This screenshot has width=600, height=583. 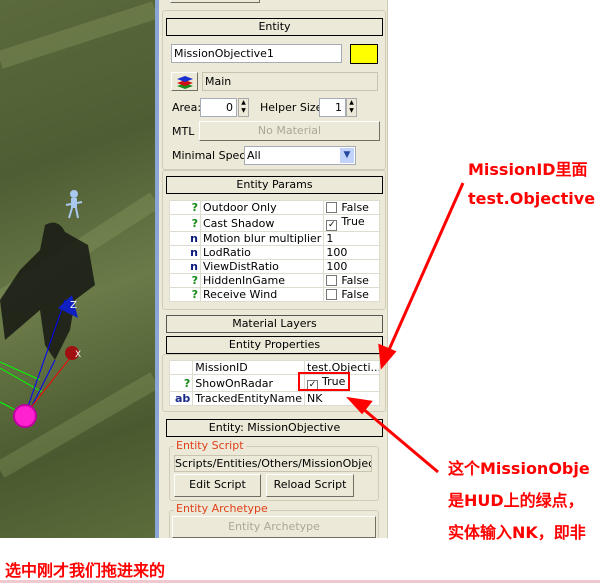 What do you see at coordinates (315, 398) in the screenshot?
I see `property-value: NK` at bounding box center [315, 398].